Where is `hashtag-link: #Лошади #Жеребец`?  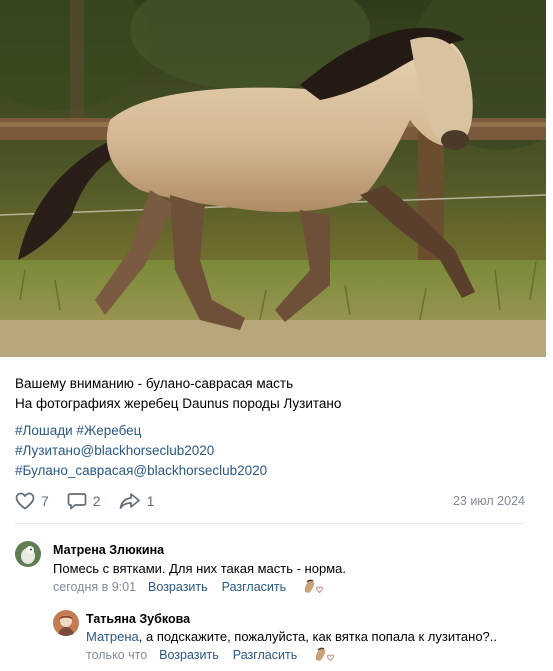
hashtag-link: #Лошади #Жеребец is located at coordinates (275, 431).